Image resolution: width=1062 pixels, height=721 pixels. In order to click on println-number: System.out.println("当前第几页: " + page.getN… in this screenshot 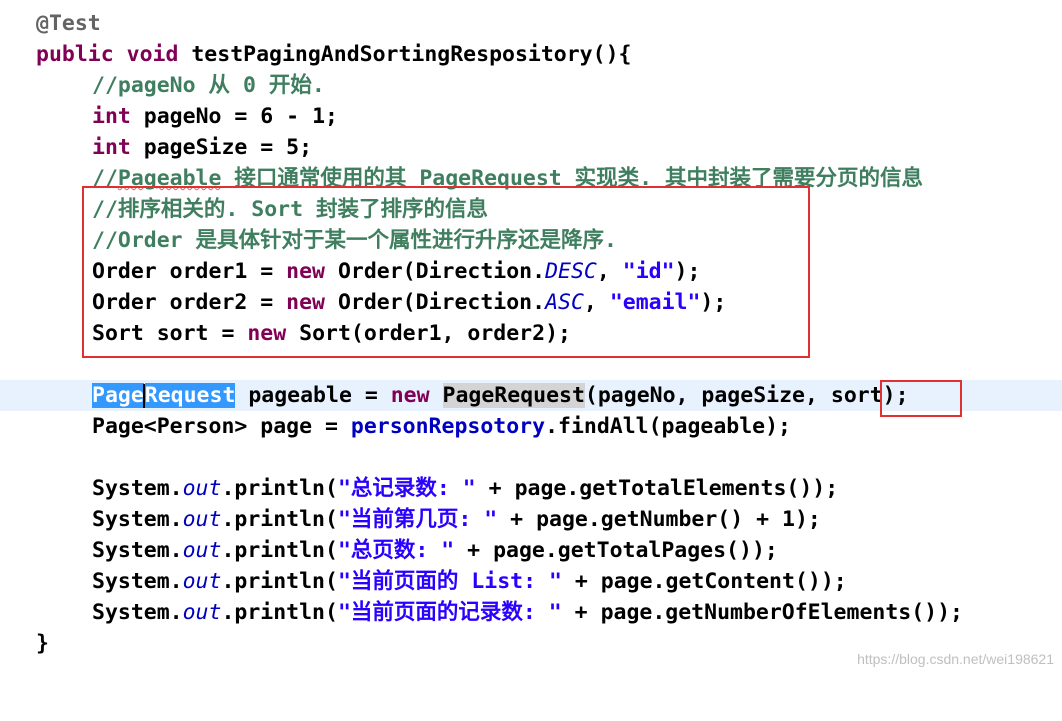, I will do `click(456, 519)`.